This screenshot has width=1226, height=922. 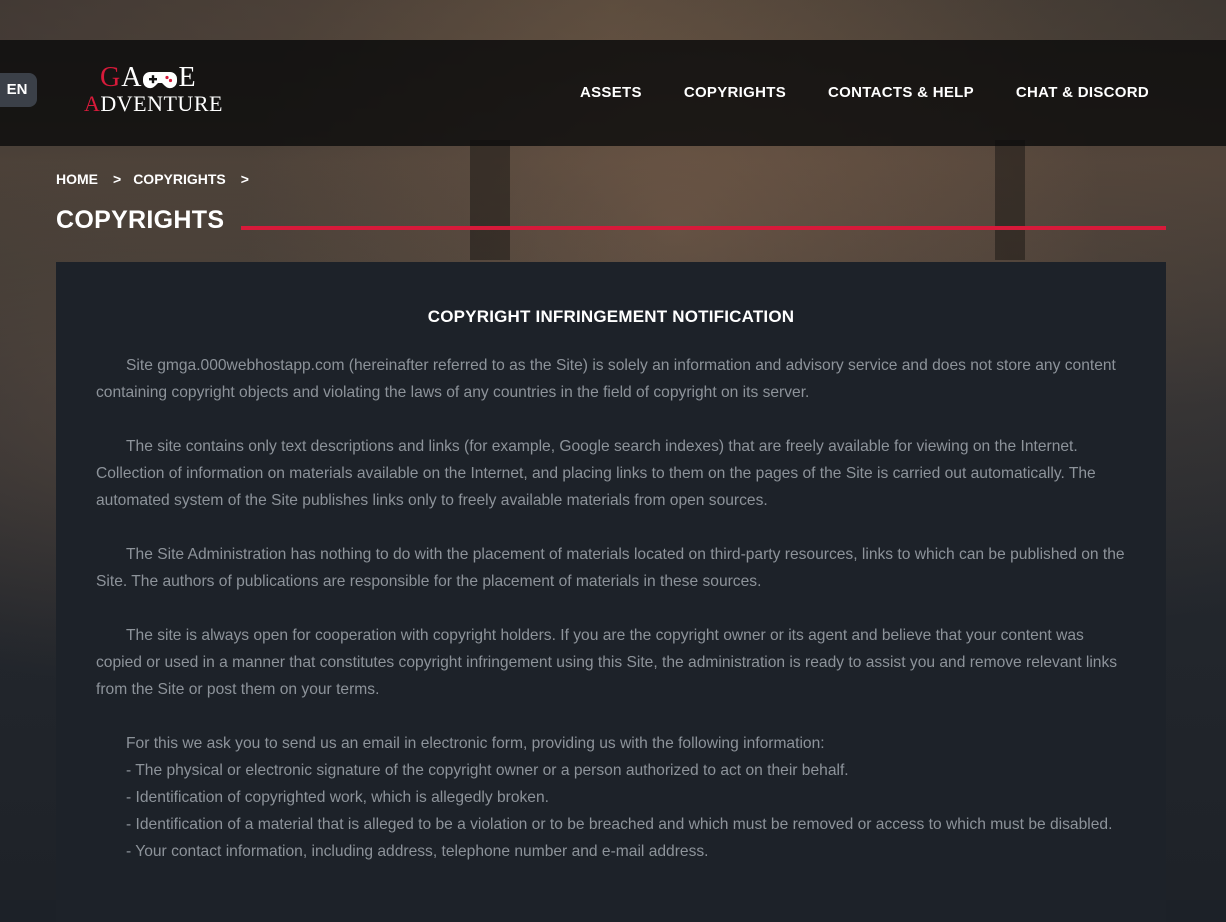 What do you see at coordinates (18, 90) in the screenshot?
I see `language-switch-button: EN` at bounding box center [18, 90].